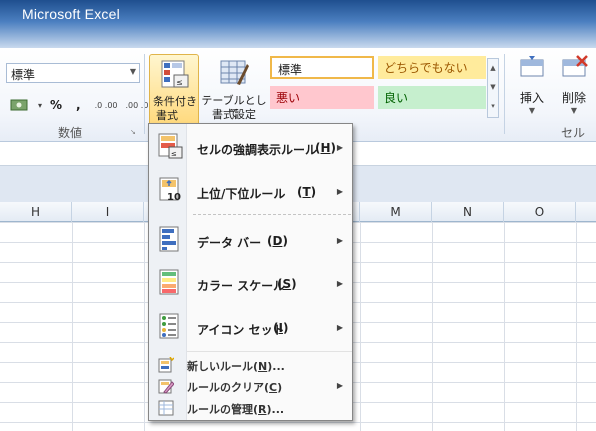  Describe the element at coordinates (170, 189) in the screenshot. I see `top-bottom-rules-icon: 10` at that location.